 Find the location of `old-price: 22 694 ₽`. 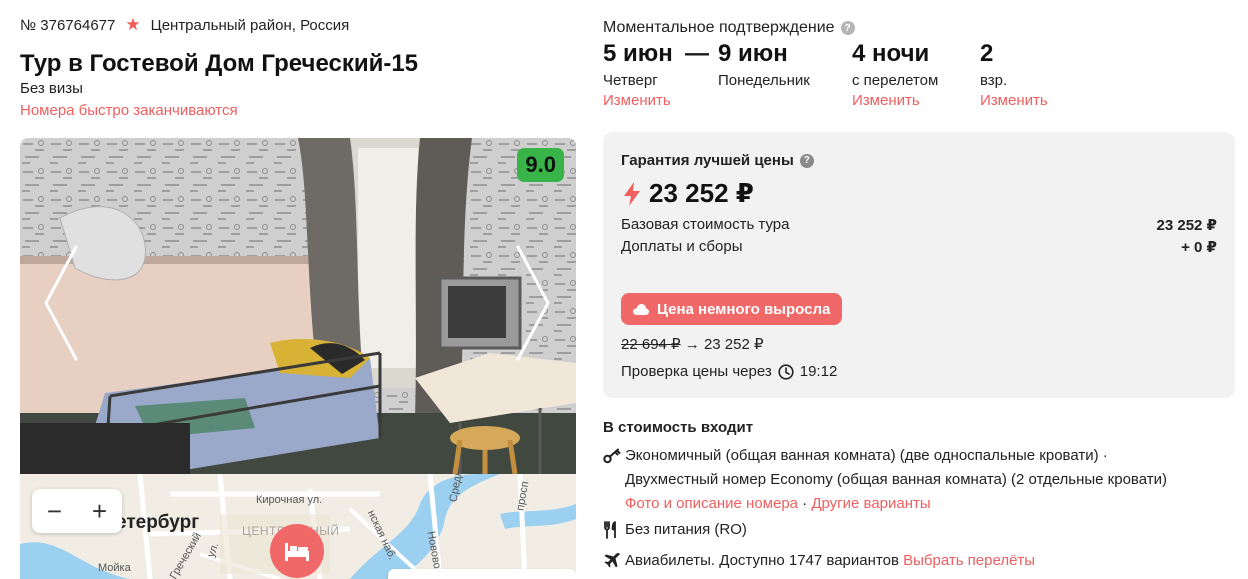

old-price: 22 694 ₽ is located at coordinates (651, 344).